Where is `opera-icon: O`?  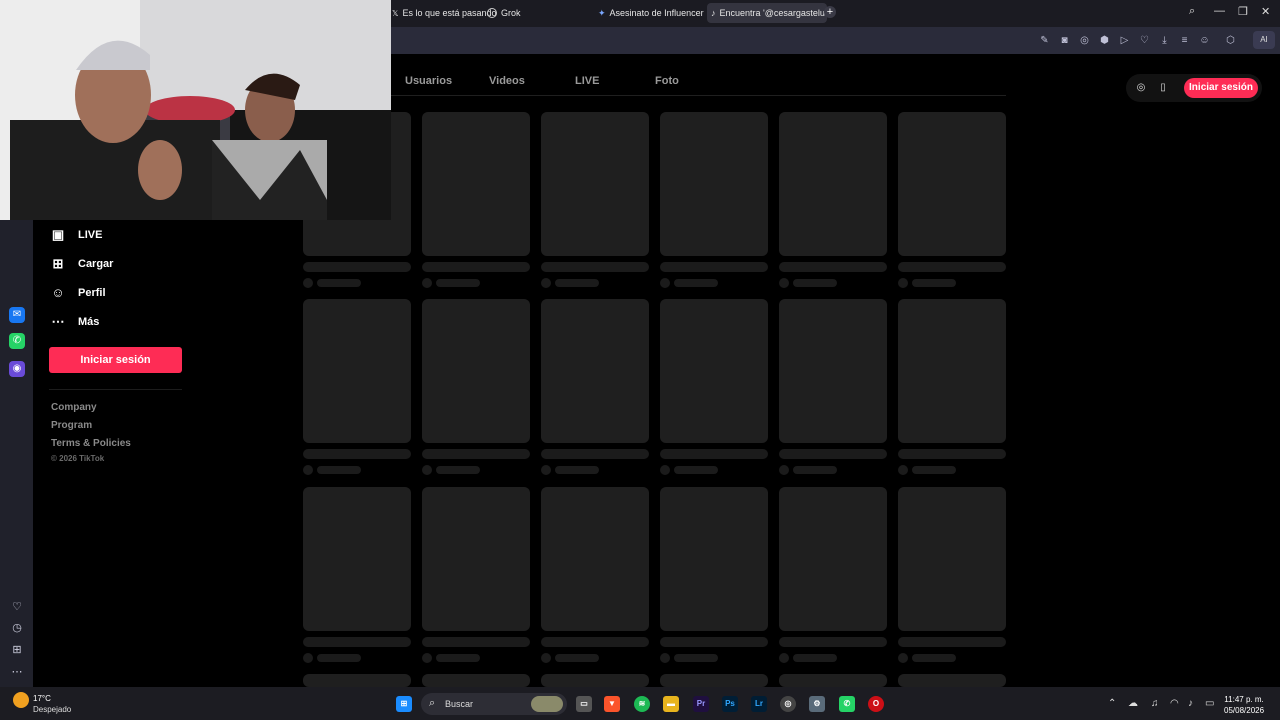 opera-icon: O is located at coordinates (876, 704).